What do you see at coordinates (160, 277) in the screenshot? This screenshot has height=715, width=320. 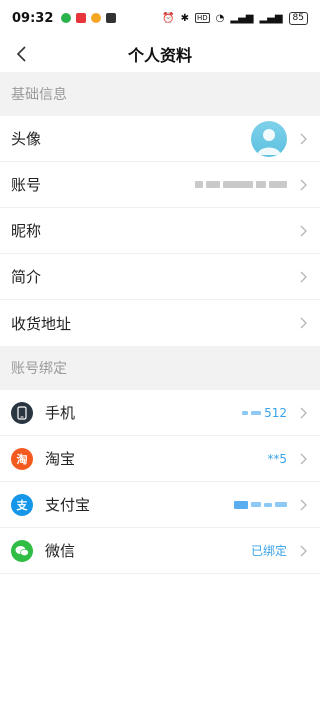 I see `row-intro: 简介` at bounding box center [160, 277].